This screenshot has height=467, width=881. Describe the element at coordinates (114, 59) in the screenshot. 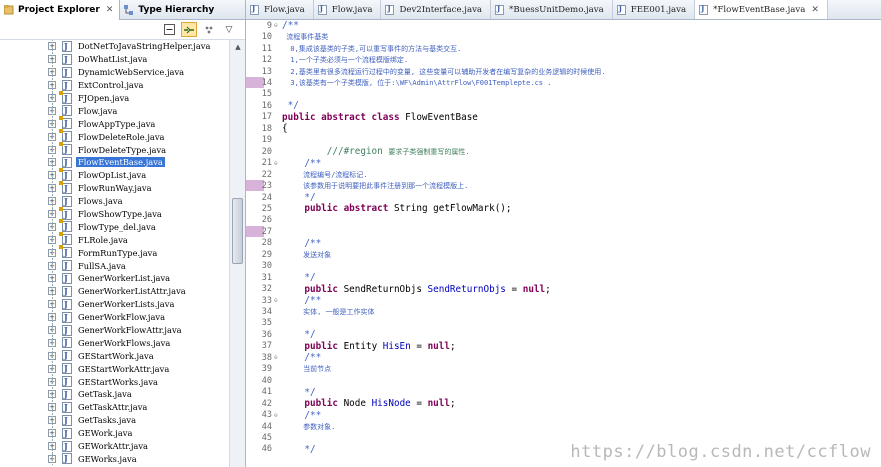

I see `tree-item: +DoWhatList.java` at that location.